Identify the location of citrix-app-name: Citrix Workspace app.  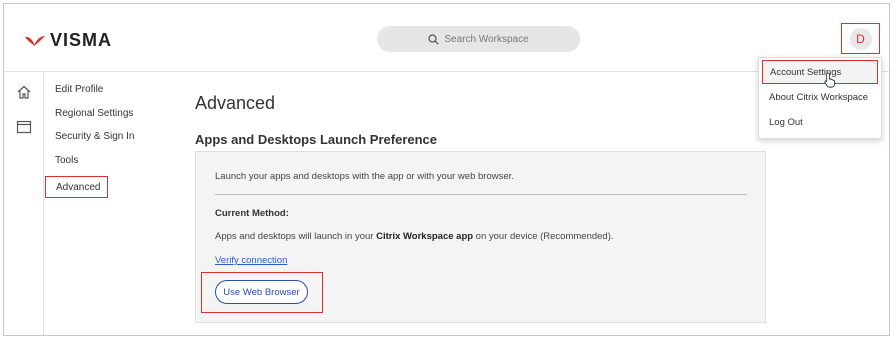
(425, 236).